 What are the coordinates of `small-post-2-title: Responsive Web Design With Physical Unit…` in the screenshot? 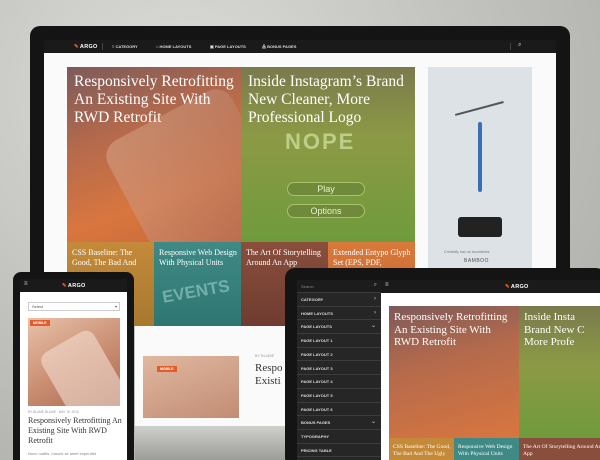 It's located at (198, 257).